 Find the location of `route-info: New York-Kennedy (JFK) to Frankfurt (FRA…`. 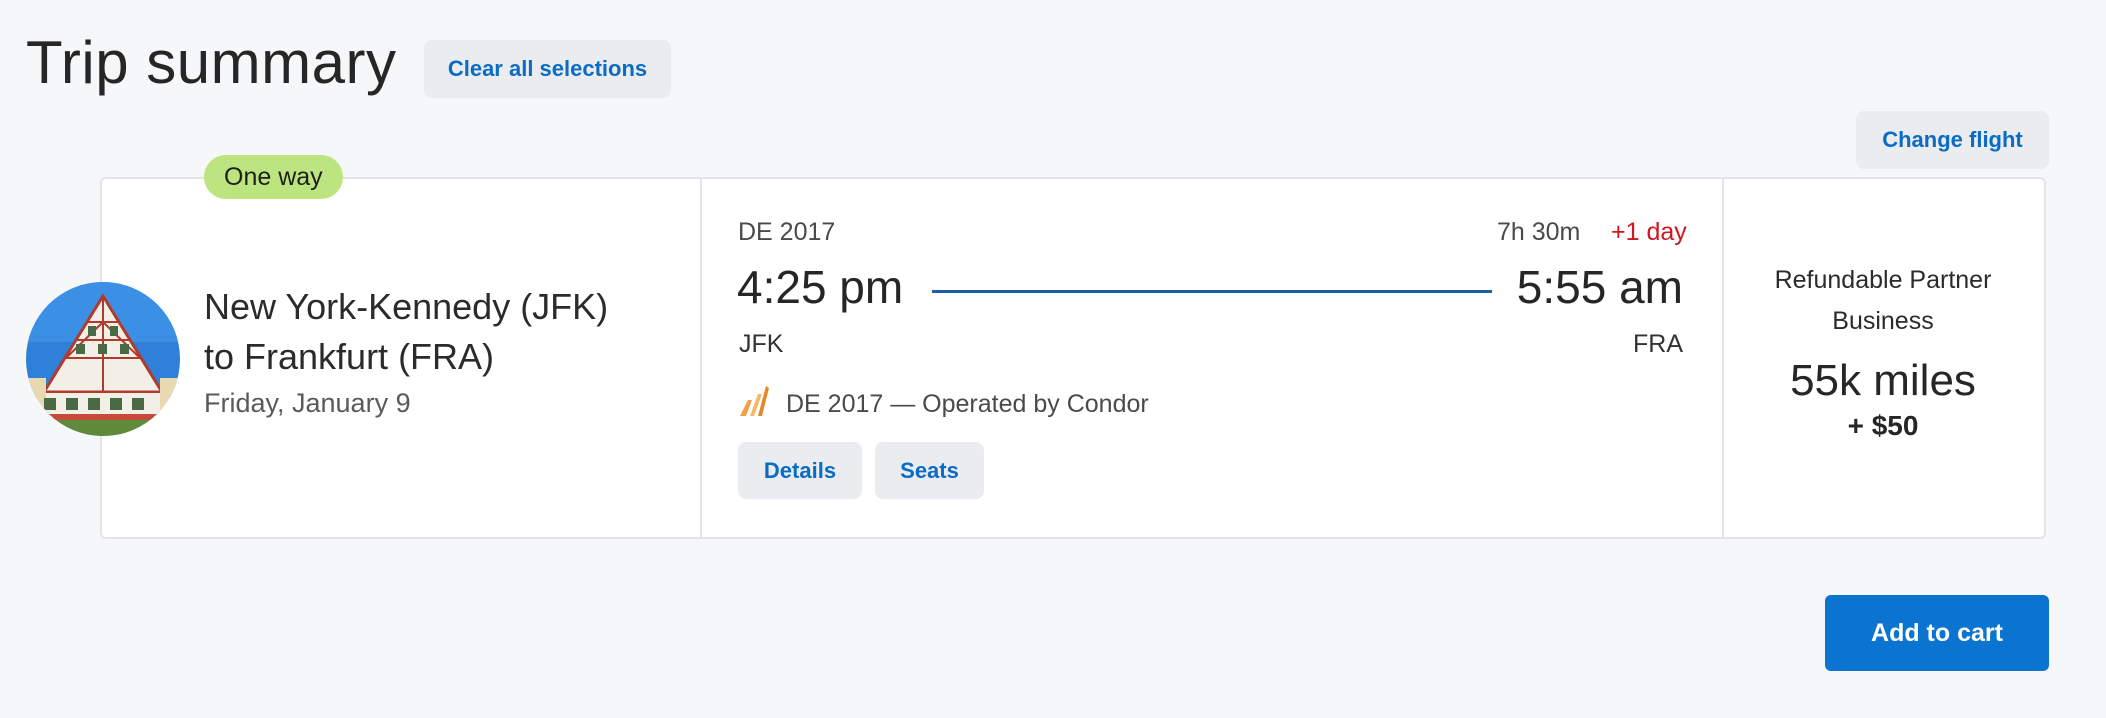

route-info: New York-Kennedy (JFK) to Frankfurt (FRA… is located at coordinates (434, 350).